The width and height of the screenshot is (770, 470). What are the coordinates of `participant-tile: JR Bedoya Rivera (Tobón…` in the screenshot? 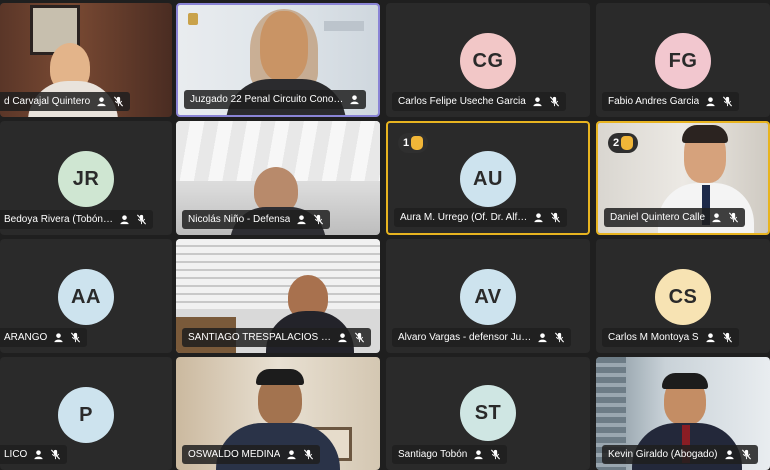 It's located at (86, 178).